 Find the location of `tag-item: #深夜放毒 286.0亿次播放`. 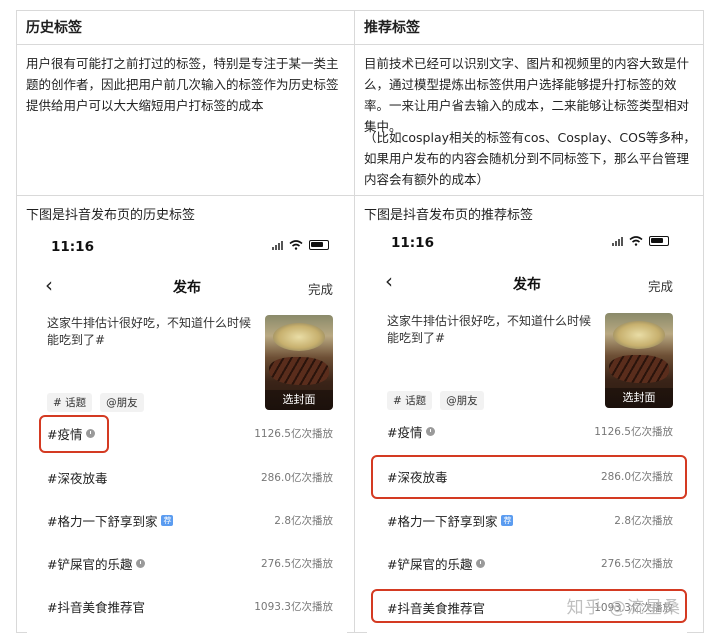

tag-item: #深夜放毒 286.0亿次播放 is located at coordinates (190, 477).